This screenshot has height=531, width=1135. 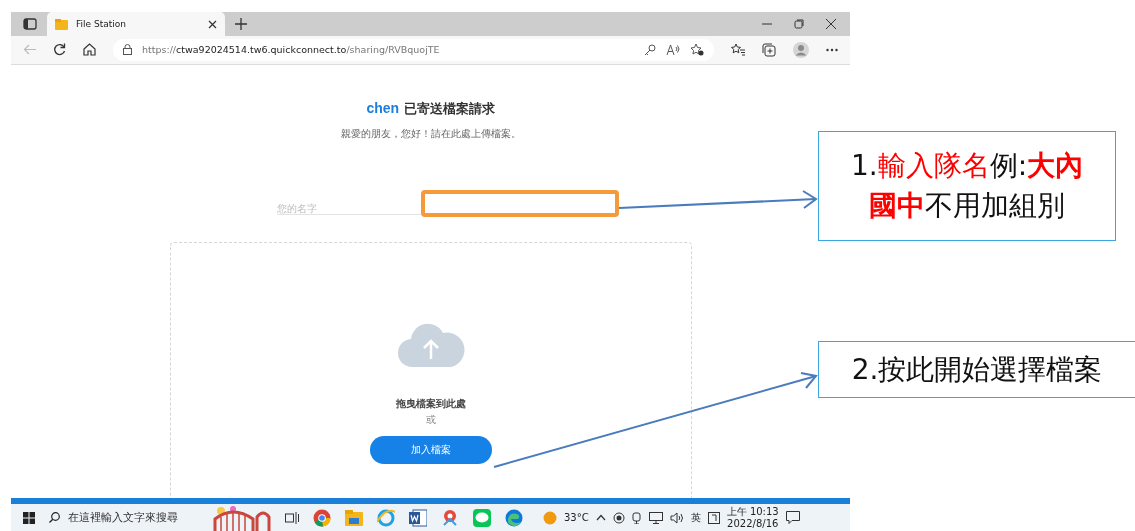 I want to click on document-icon, so click(x=418, y=517).